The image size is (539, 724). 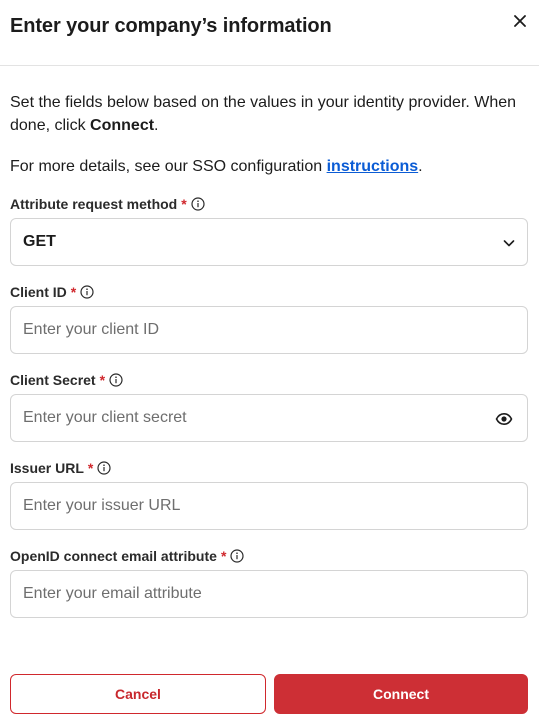 What do you see at coordinates (373, 166) in the screenshot?
I see `instructions-link: instructions` at bounding box center [373, 166].